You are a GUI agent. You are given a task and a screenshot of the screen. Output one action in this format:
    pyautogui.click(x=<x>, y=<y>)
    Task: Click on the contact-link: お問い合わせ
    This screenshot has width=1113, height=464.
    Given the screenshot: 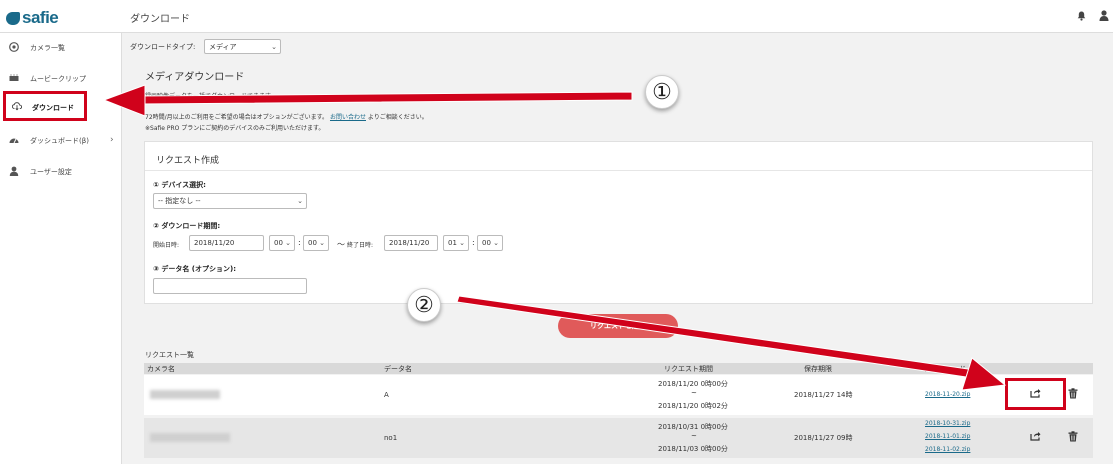 What is the action you would take?
    pyautogui.click(x=348, y=117)
    